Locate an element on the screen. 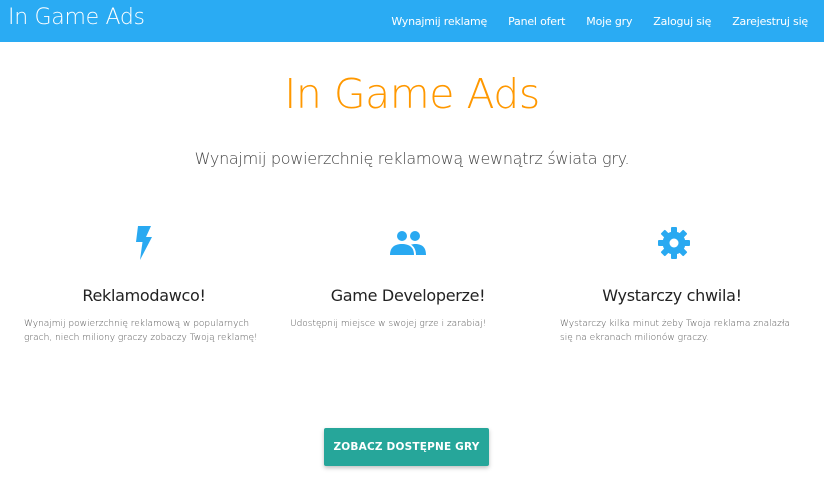 Image resolution: width=824 pixels, height=485 pixels. see-available-games-button: ZOBACZ DOSTĘPNE GRY is located at coordinates (406, 447).